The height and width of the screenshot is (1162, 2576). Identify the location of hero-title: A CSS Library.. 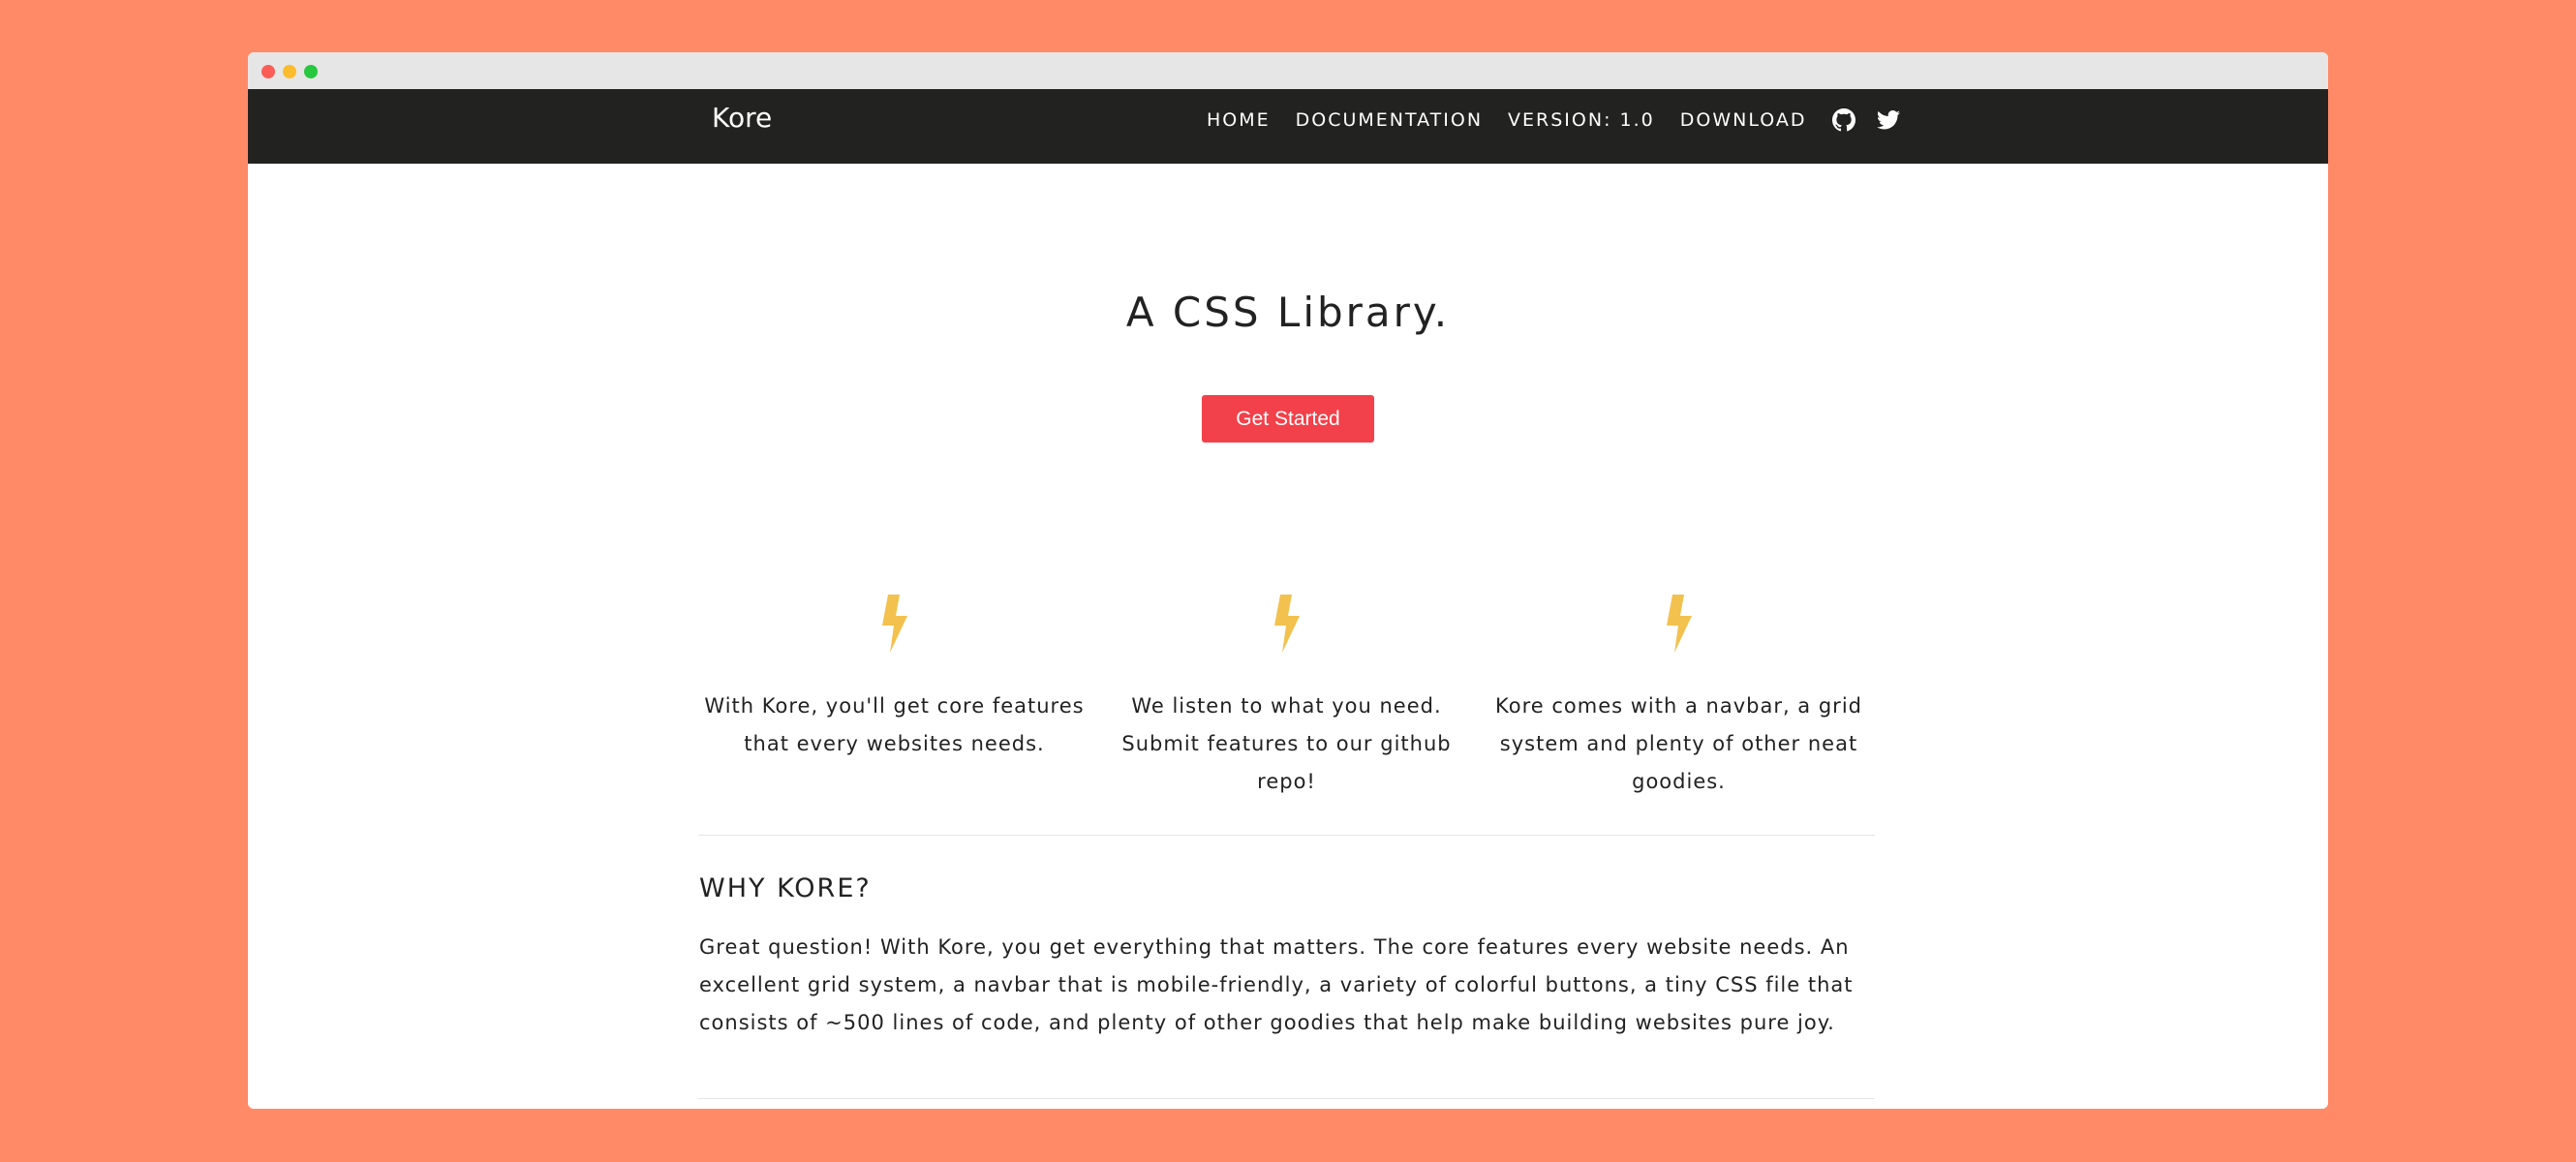
(1288, 313).